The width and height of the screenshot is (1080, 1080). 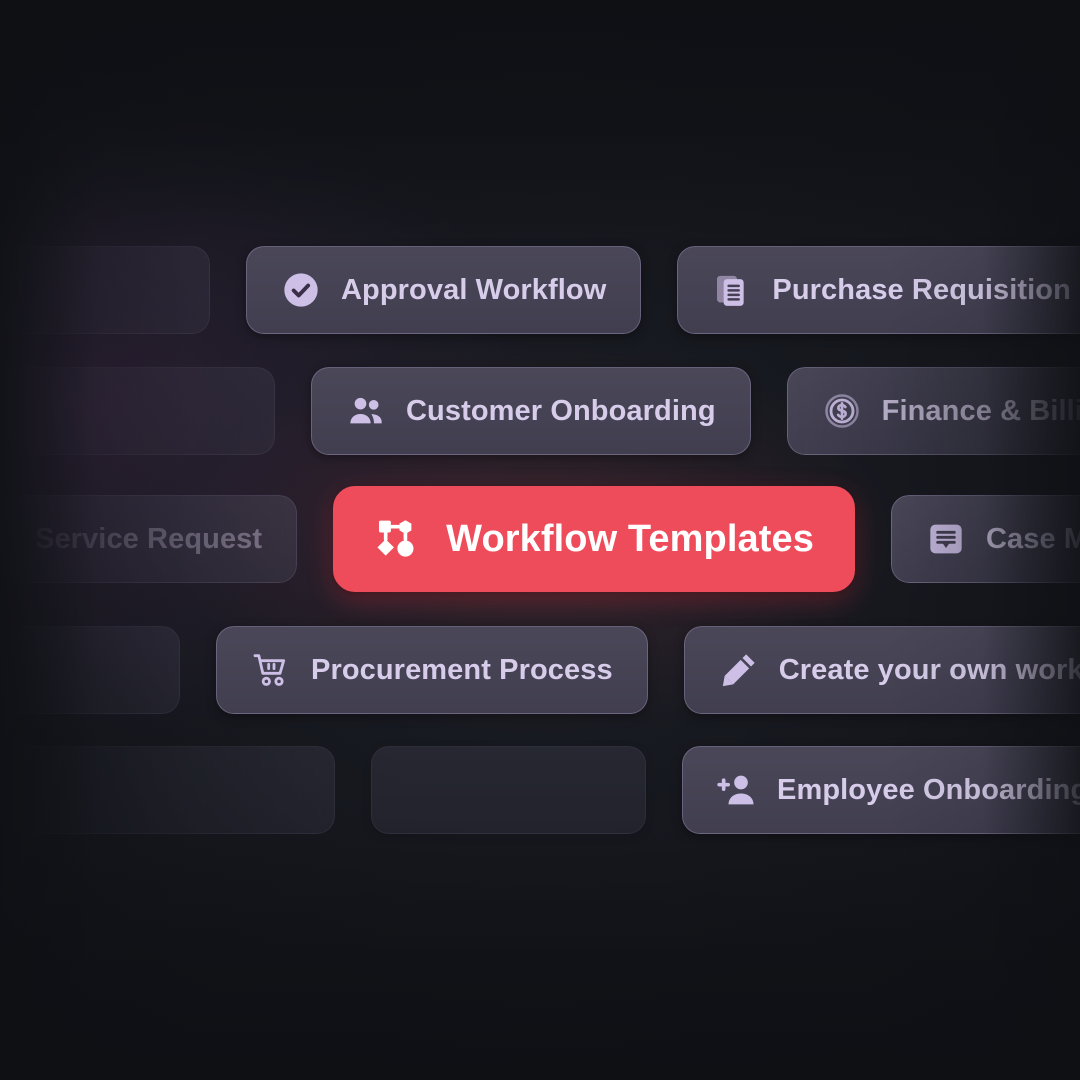 I want to click on chip-label: Employee Onboarding, so click(x=928, y=789).